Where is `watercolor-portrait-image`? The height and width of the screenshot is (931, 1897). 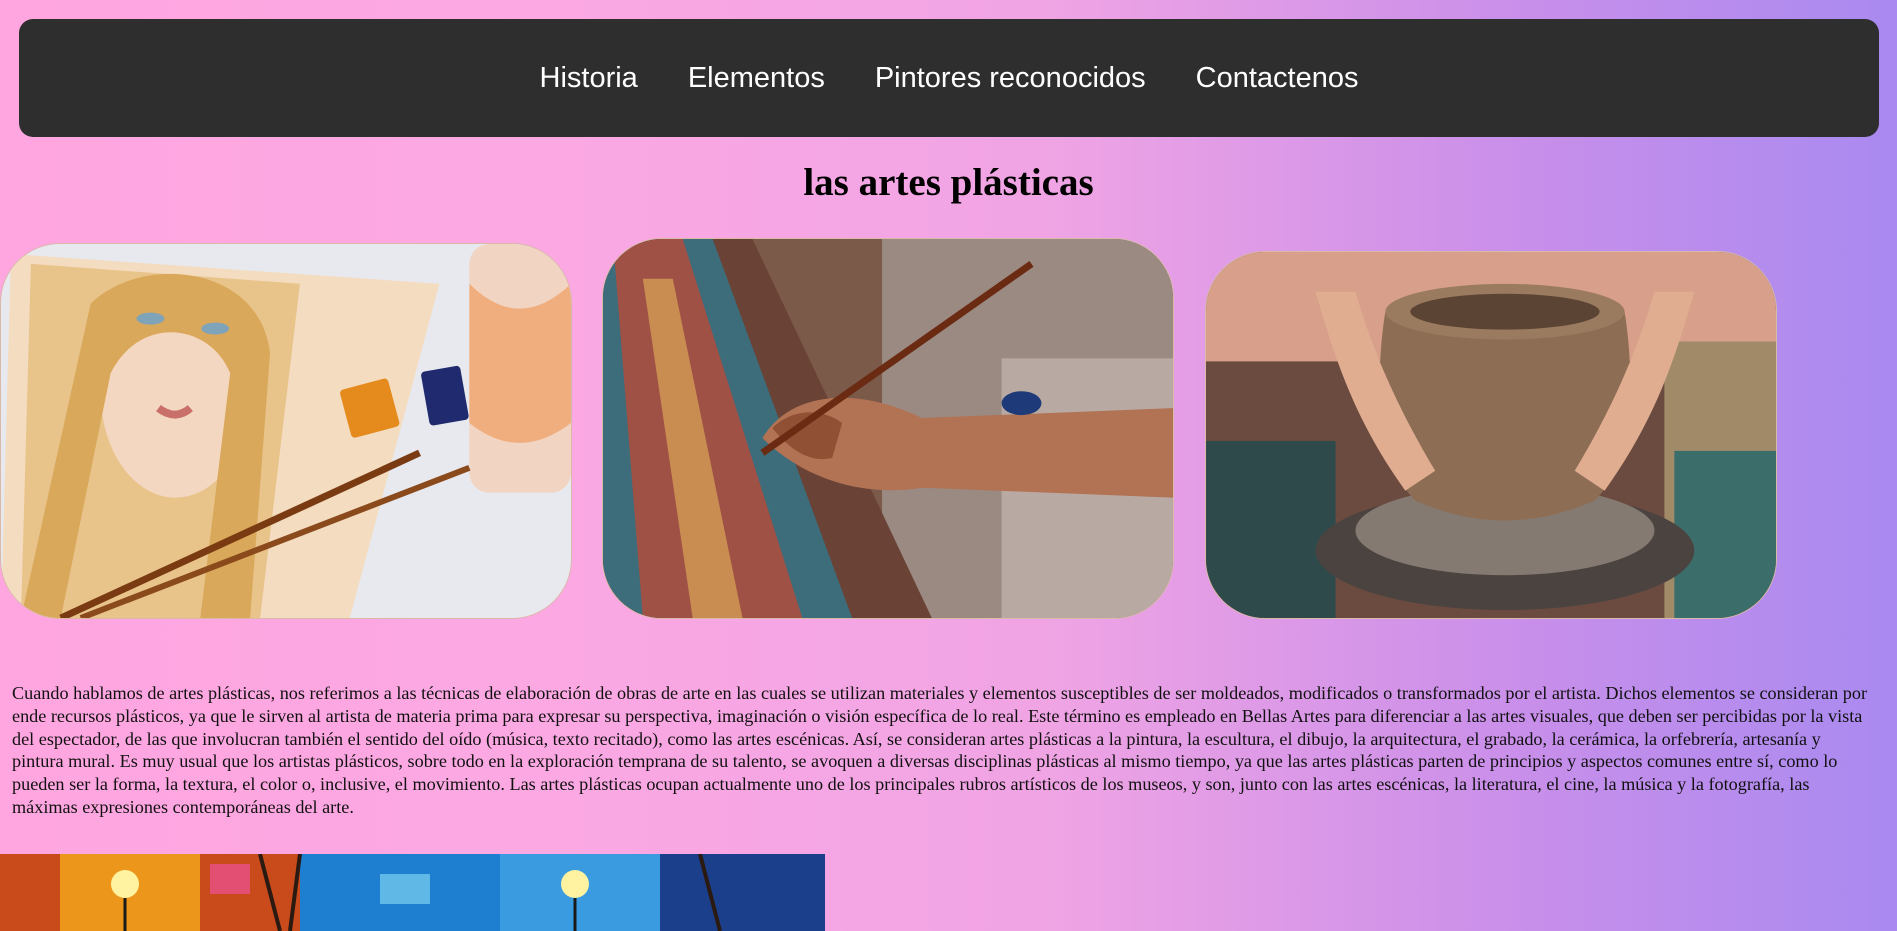
watercolor-portrait-image is located at coordinates (286, 431).